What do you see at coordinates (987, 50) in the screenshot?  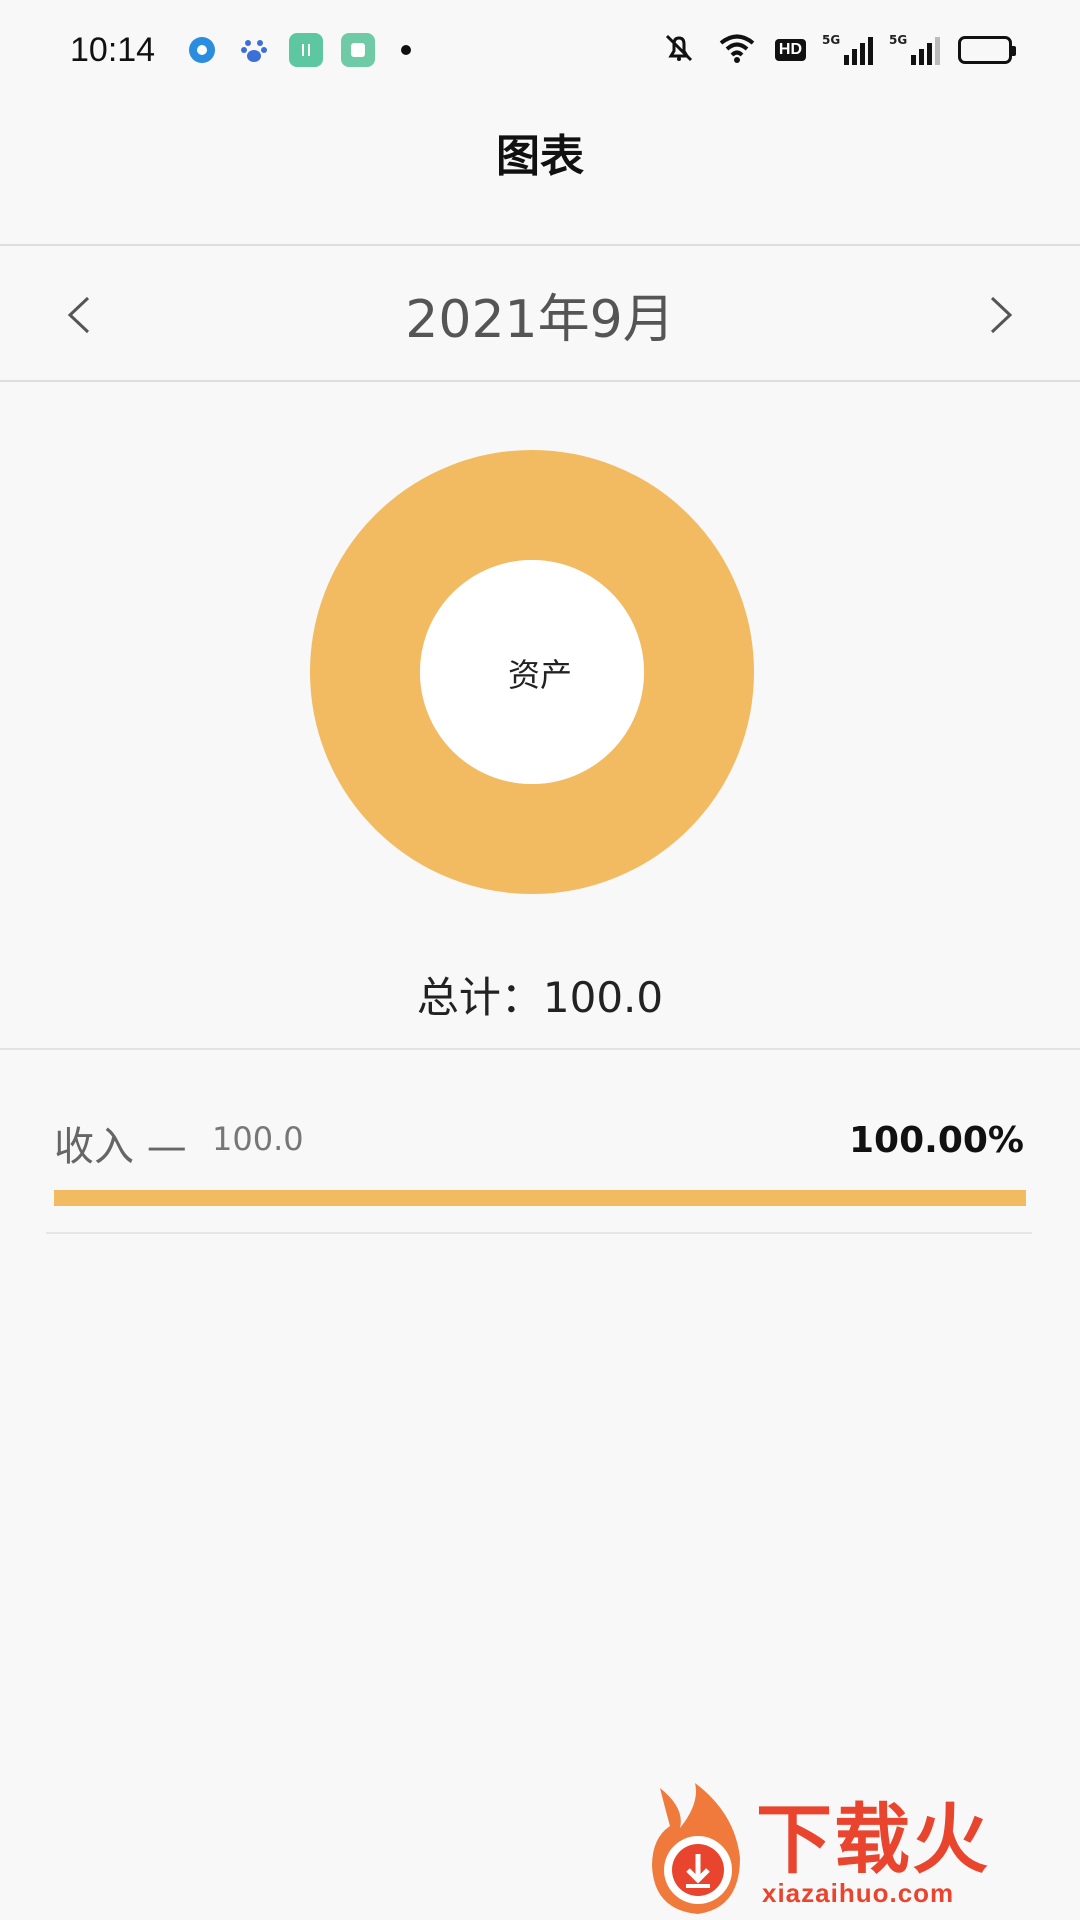 I see `battery-icon` at bounding box center [987, 50].